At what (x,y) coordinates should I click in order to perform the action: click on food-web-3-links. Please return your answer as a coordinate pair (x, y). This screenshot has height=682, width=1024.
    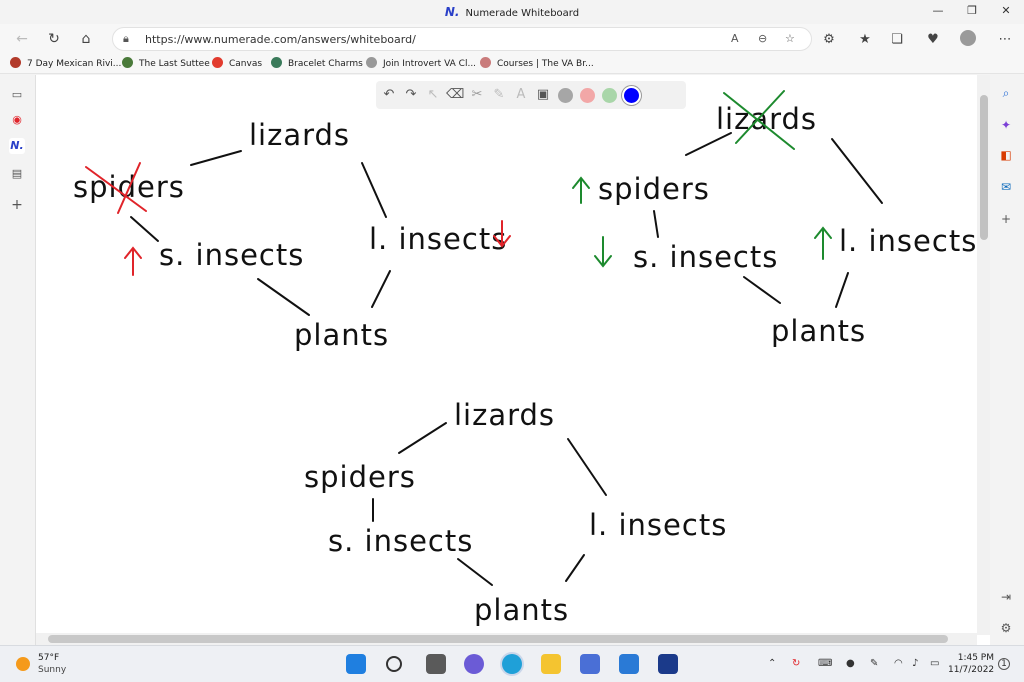
    Looking at the image, I should click on (489, 504).